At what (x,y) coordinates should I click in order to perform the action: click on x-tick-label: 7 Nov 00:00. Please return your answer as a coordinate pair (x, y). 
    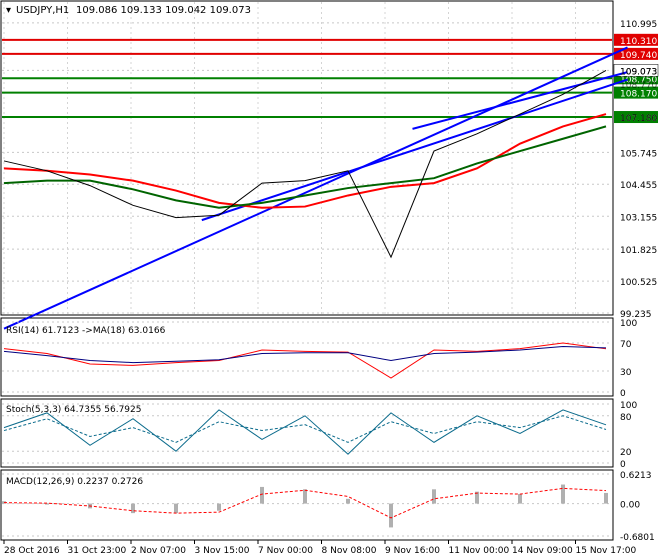
    Looking at the image, I should click on (285, 551).